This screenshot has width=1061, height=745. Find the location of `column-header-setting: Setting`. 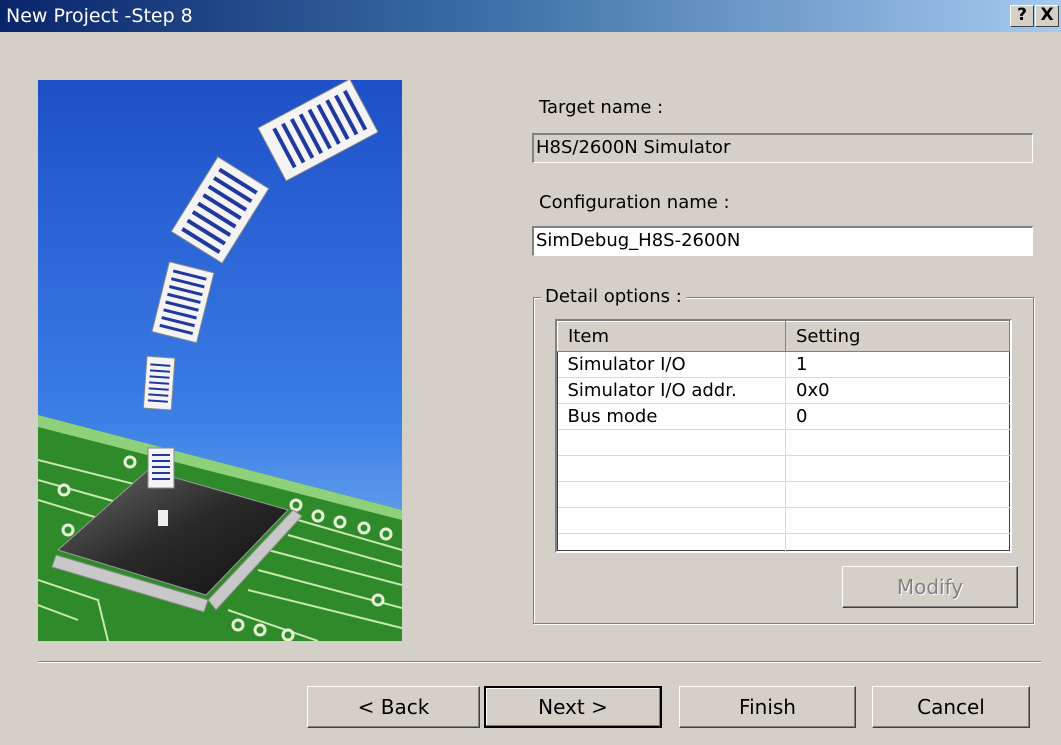

column-header-setting: Setting is located at coordinates (897, 336).